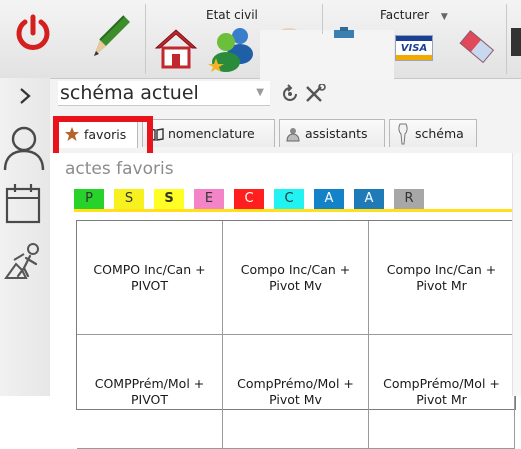 Image resolution: width=521 pixels, height=449 pixels. I want to click on visa-text: VISA, so click(414, 48).